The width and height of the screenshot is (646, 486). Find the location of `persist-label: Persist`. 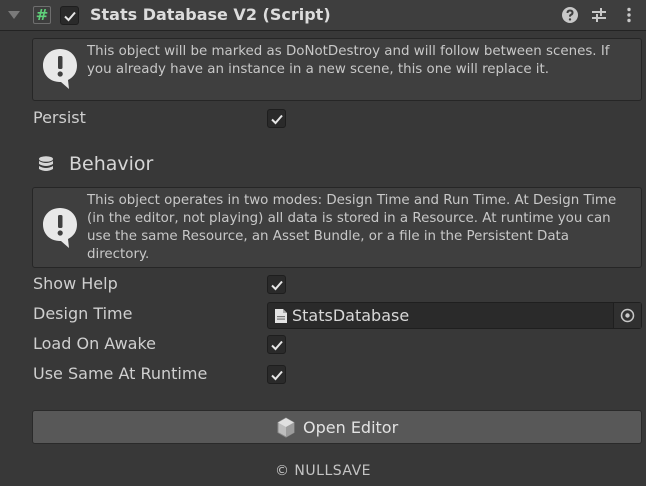

persist-label: Persist is located at coordinates (59, 117).